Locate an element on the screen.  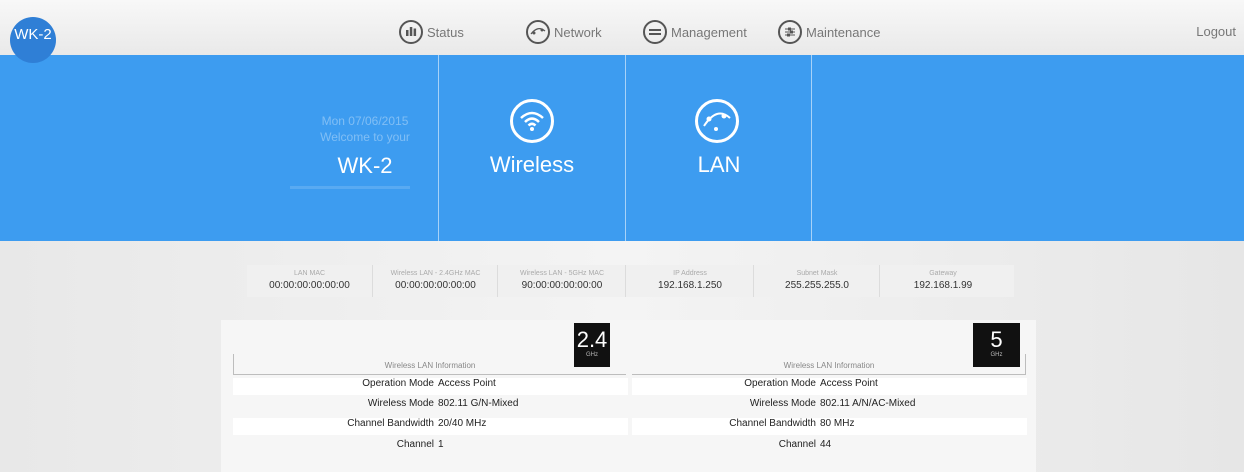
nav-network-label: Network is located at coordinates (578, 32).